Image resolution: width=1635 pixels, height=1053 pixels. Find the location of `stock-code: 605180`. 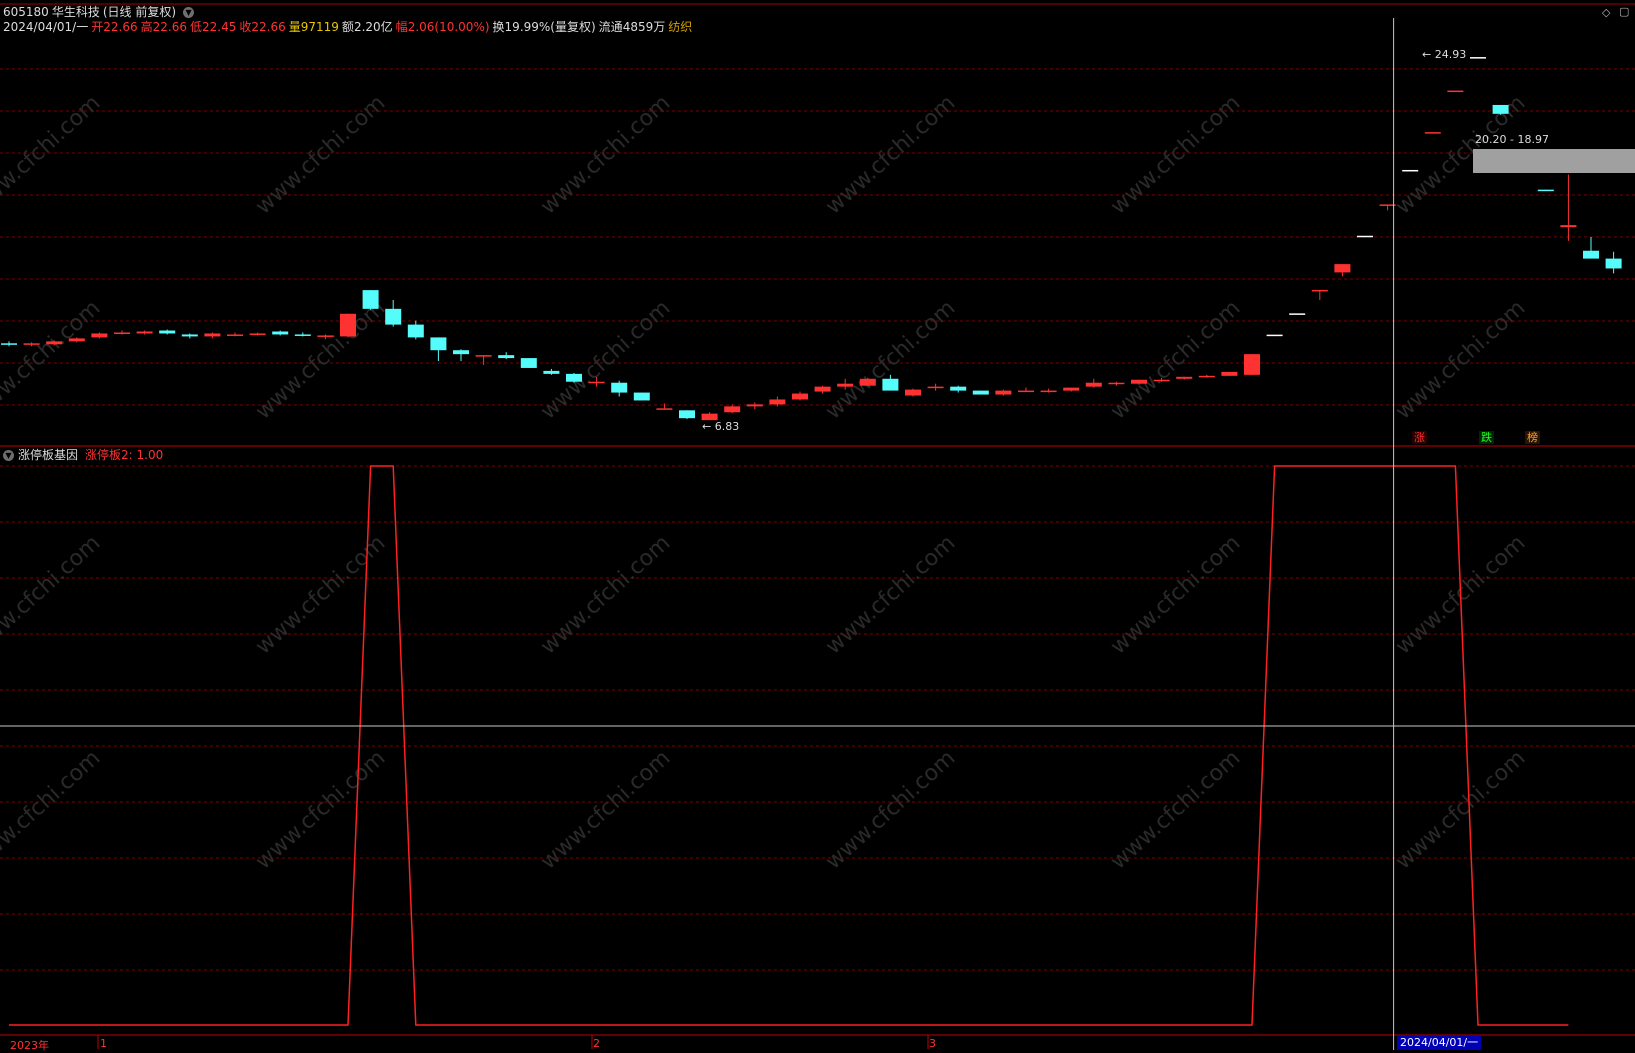

stock-code: 605180 is located at coordinates (26, 12).